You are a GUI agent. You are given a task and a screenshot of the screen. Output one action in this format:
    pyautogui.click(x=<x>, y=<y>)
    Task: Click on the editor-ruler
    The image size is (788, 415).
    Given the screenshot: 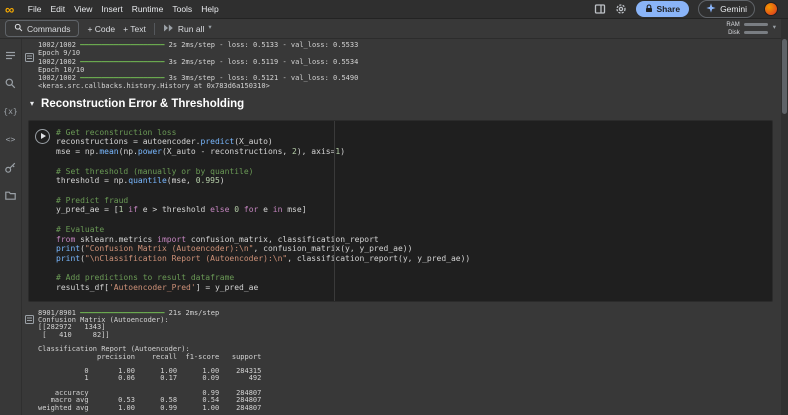 What is the action you would take?
    pyautogui.click(x=334, y=210)
    